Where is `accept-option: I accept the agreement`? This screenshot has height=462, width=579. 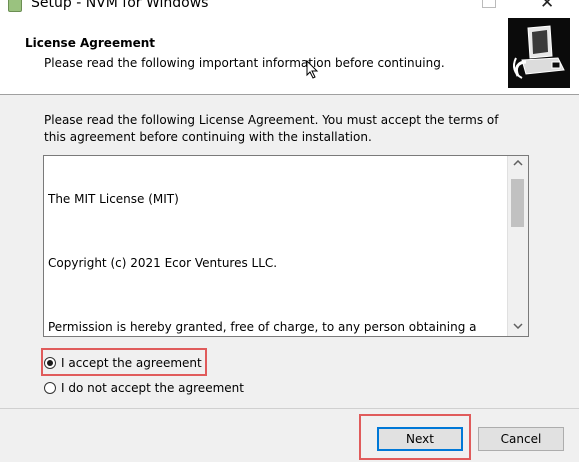
accept-option: I accept the agreement is located at coordinates (123, 363).